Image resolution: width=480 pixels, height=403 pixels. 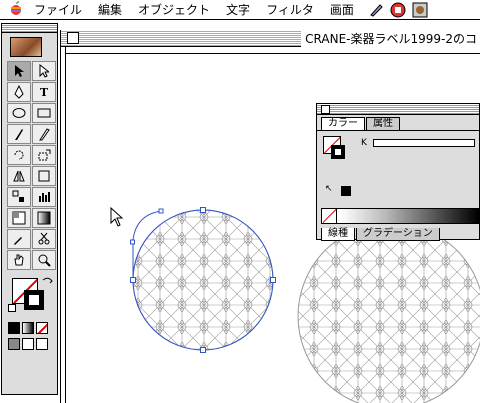 I want to click on free-transform-tool-icon, so click(x=44, y=176).